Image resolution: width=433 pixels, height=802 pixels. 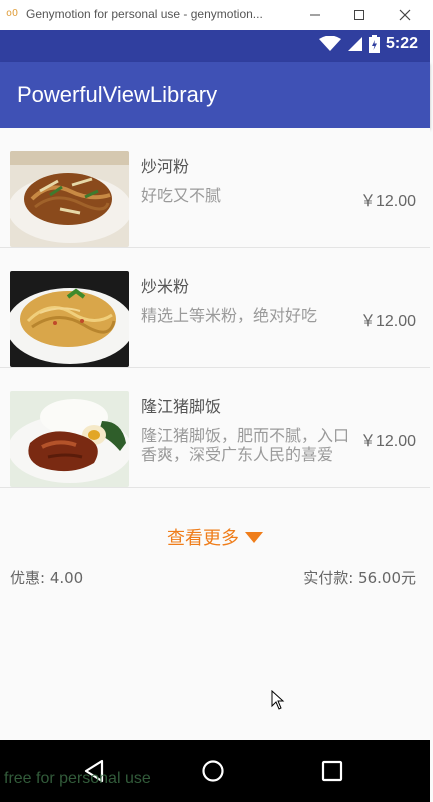 I want to click on item-description: 好吃又不腻, so click(x=181, y=195).